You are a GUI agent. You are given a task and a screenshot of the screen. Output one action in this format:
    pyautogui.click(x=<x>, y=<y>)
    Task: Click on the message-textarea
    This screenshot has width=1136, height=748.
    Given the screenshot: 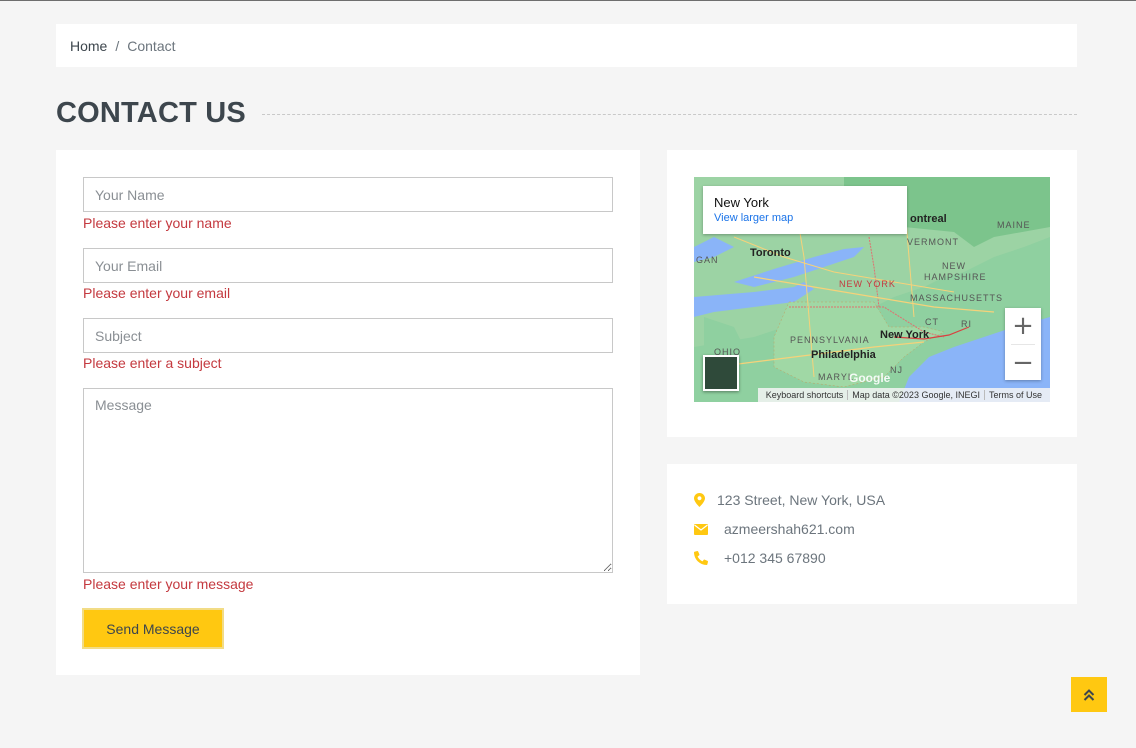 What is the action you would take?
    pyautogui.click(x=348, y=480)
    